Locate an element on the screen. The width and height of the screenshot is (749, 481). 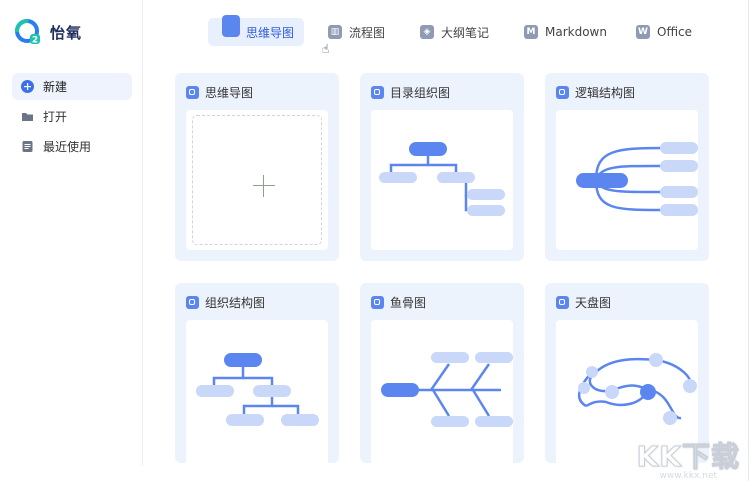
mindmap-icon is located at coordinates (231, 26).